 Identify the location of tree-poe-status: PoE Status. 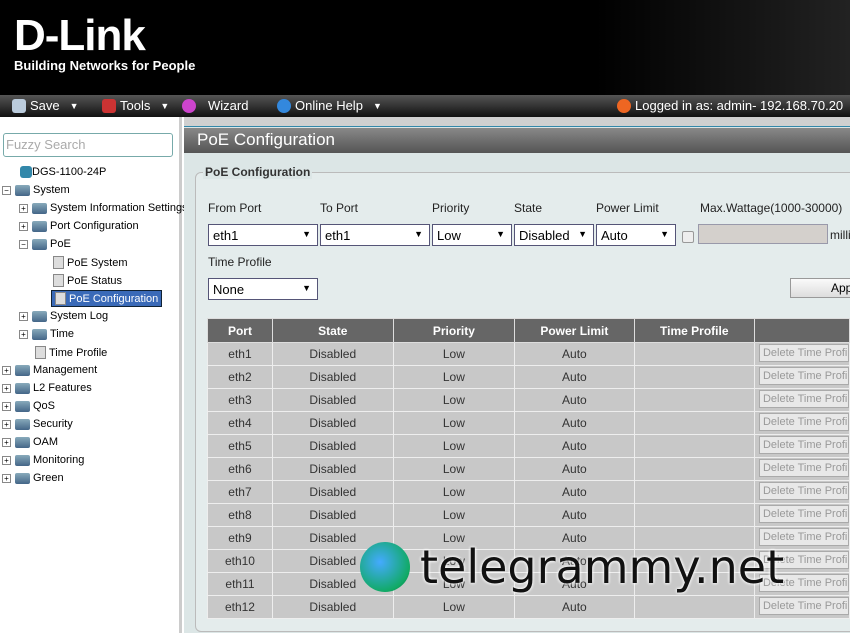
(87, 280).